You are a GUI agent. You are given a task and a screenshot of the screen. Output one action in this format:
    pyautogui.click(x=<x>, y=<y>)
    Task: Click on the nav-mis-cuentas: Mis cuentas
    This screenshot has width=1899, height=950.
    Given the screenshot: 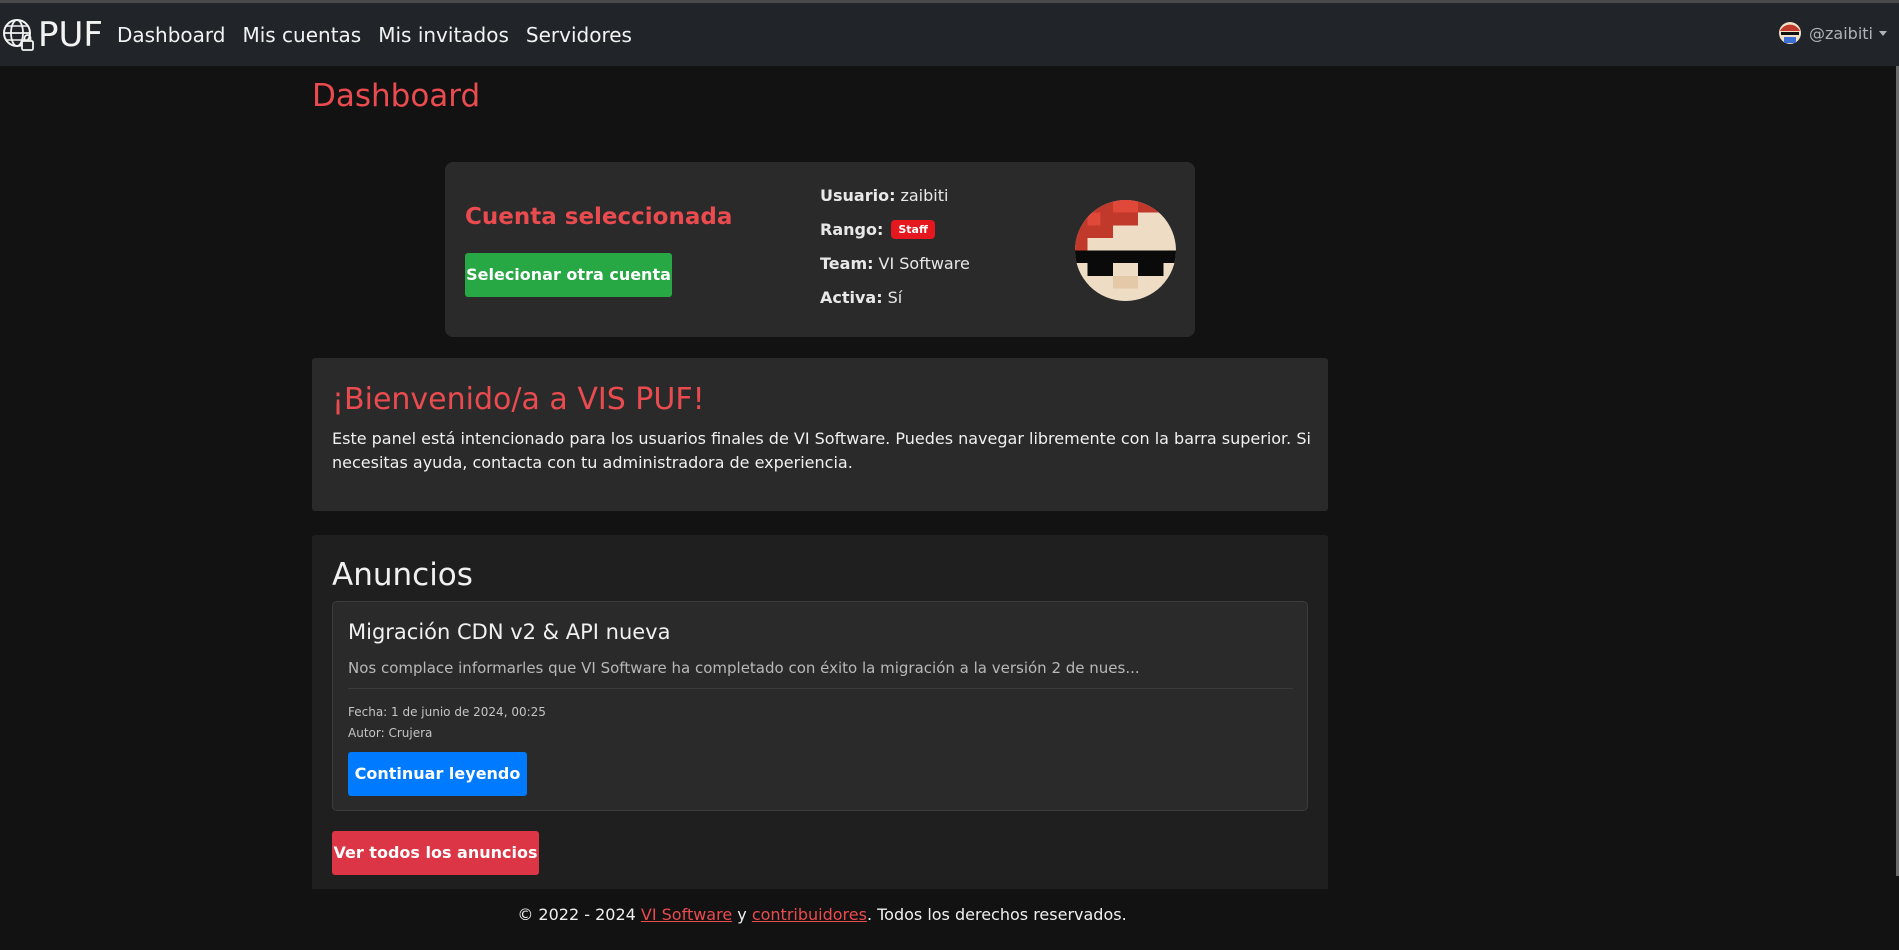 What is the action you would take?
    pyautogui.click(x=301, y=35)
    